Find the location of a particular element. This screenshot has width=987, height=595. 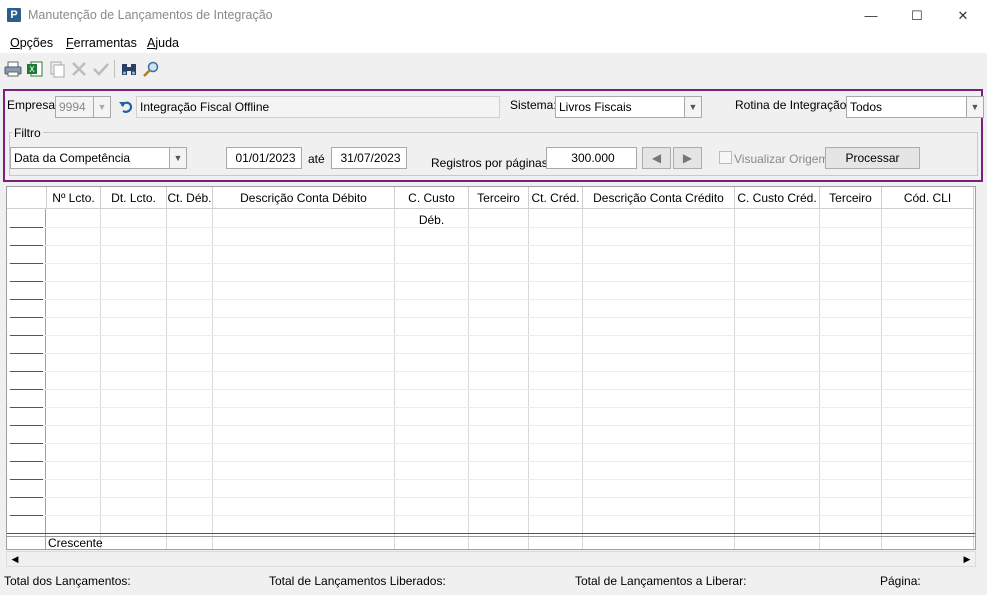

col-header: Dt. Lcto. is located at coordinates (134, 198).